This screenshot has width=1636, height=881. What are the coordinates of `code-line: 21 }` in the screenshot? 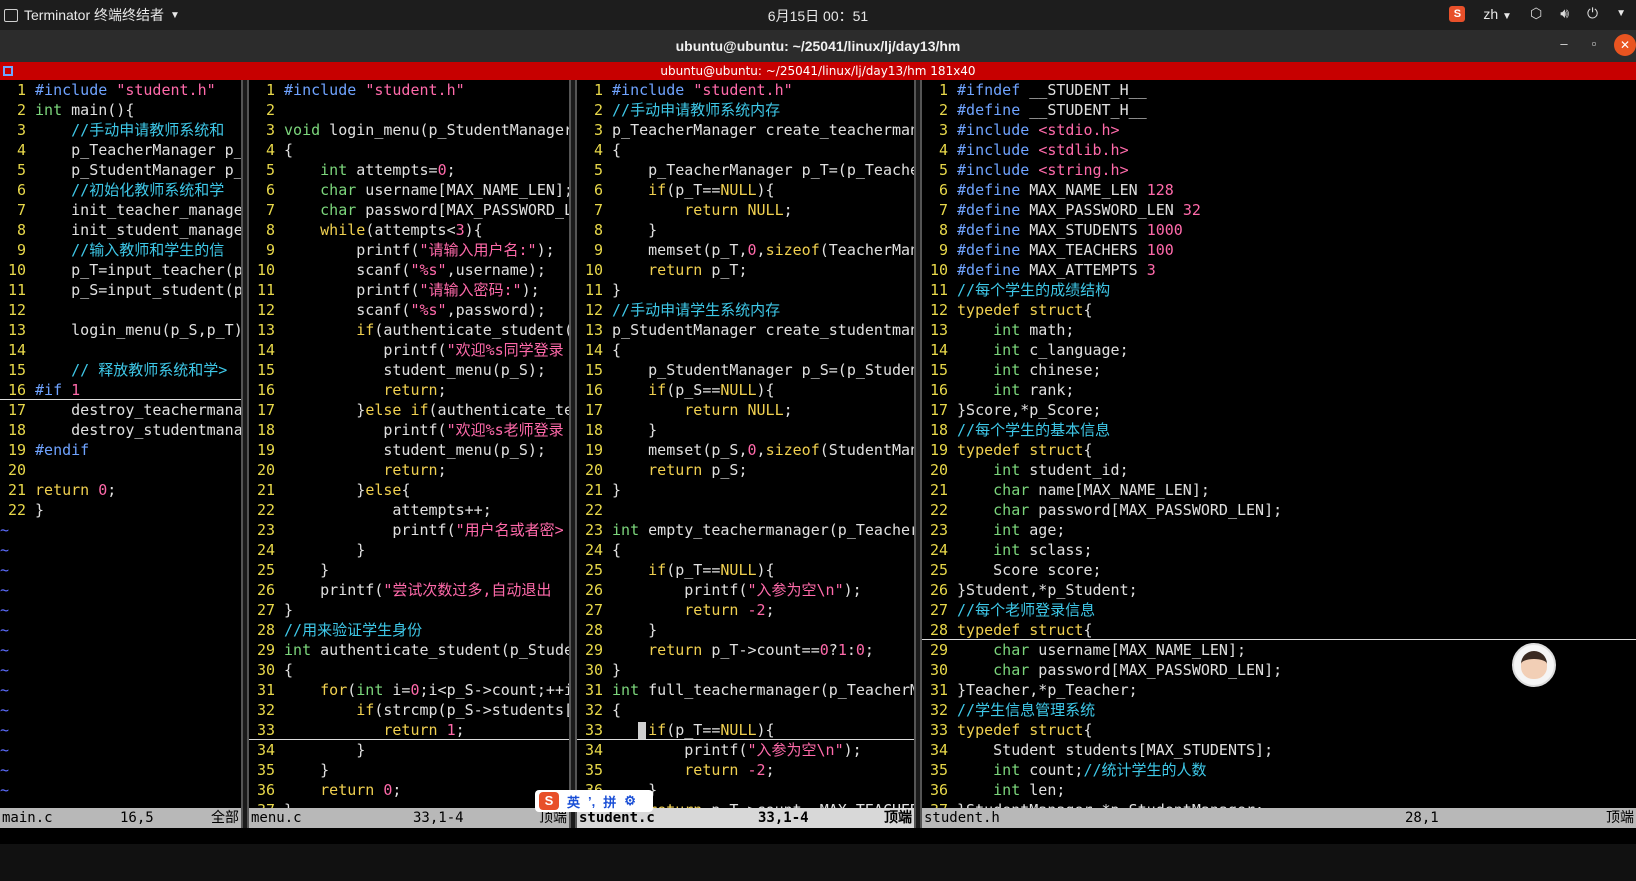 It's located at (745, 490).